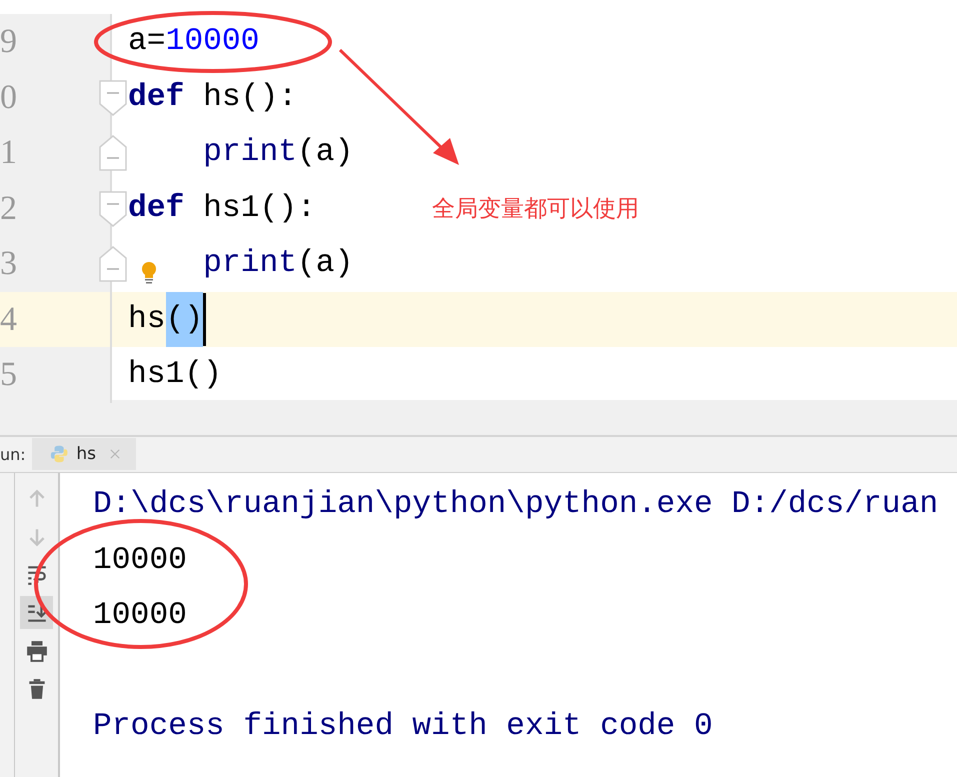  What do you see at coordinates (535, 209) in the screenshot?
I see `annotation-text: 全局变量都可以使用` at bounding box center [535, 209].